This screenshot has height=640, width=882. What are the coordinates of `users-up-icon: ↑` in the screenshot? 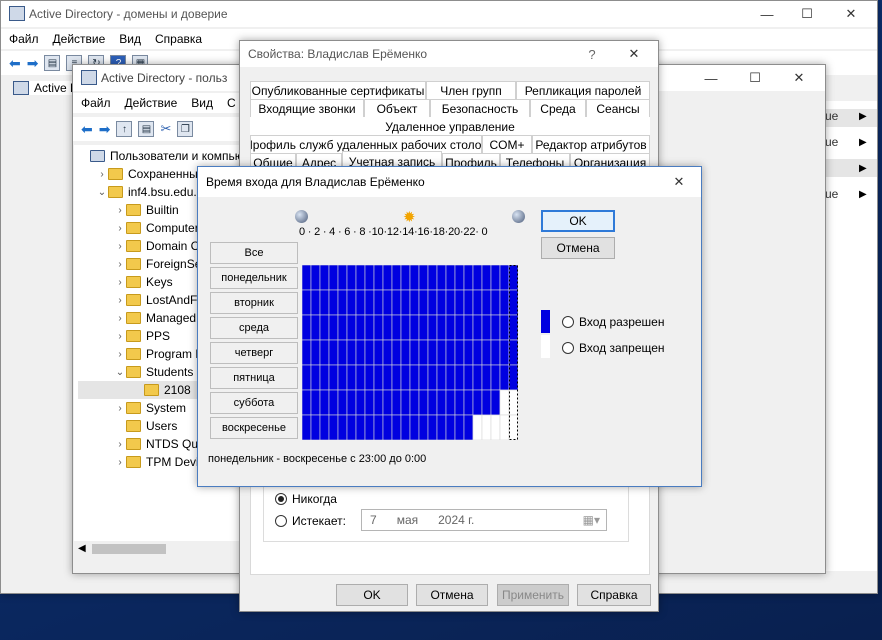 It's located at (124, 129).